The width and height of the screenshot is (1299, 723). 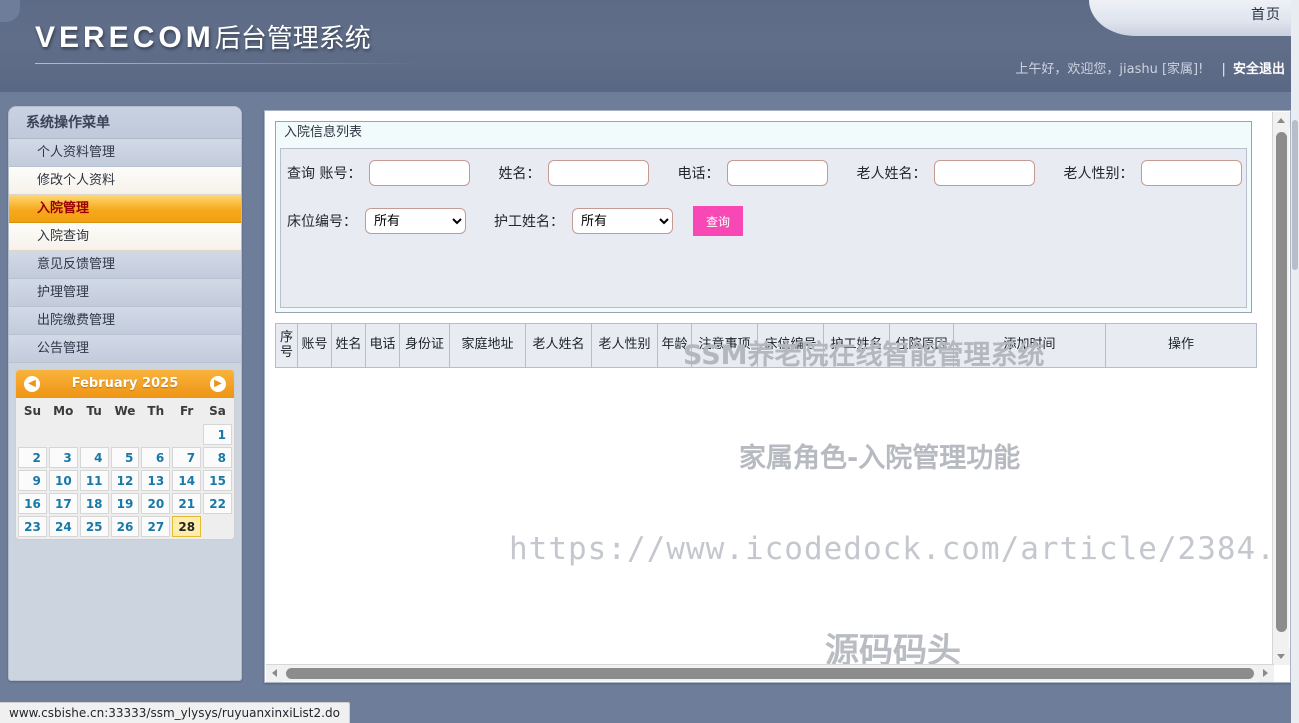 What do you see at coordinates (63, 236) in the screenshot?
I see `sidebar-item-label: 入院查询` at bounding box center [63, 236].